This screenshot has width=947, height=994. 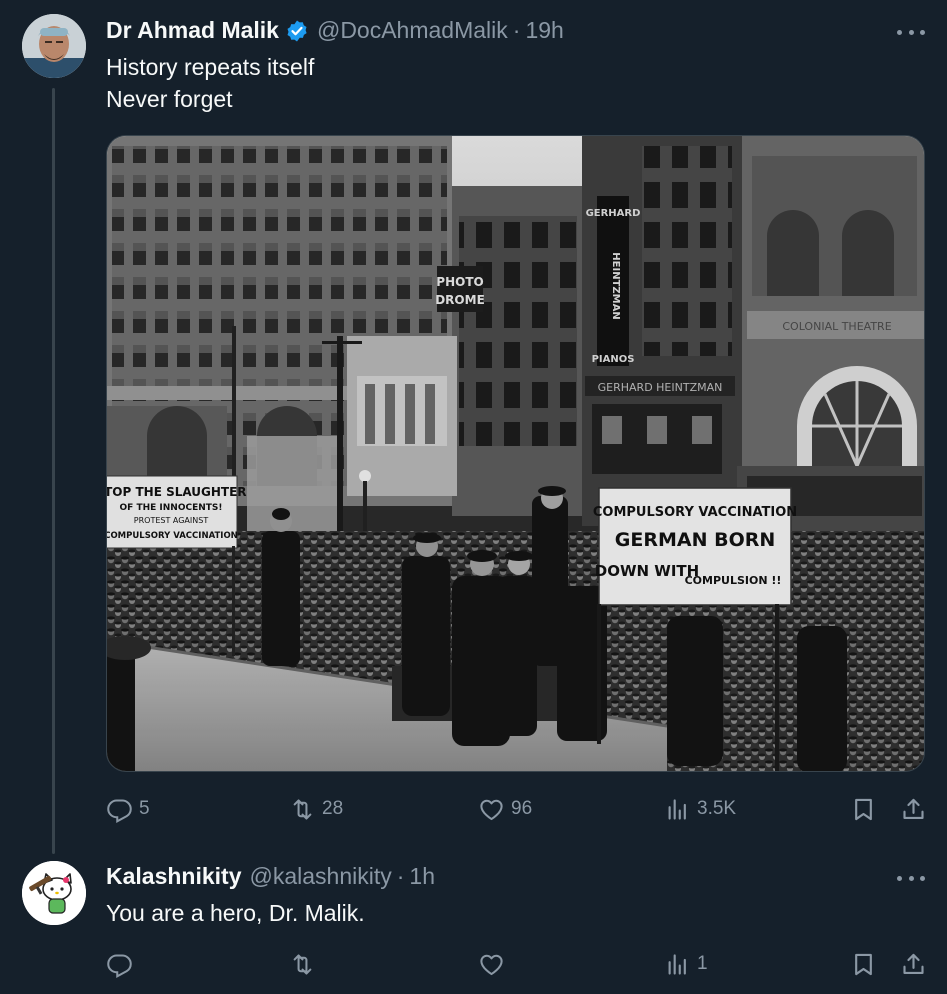 I want to click on avatar-image, so click(x=54, y=46).